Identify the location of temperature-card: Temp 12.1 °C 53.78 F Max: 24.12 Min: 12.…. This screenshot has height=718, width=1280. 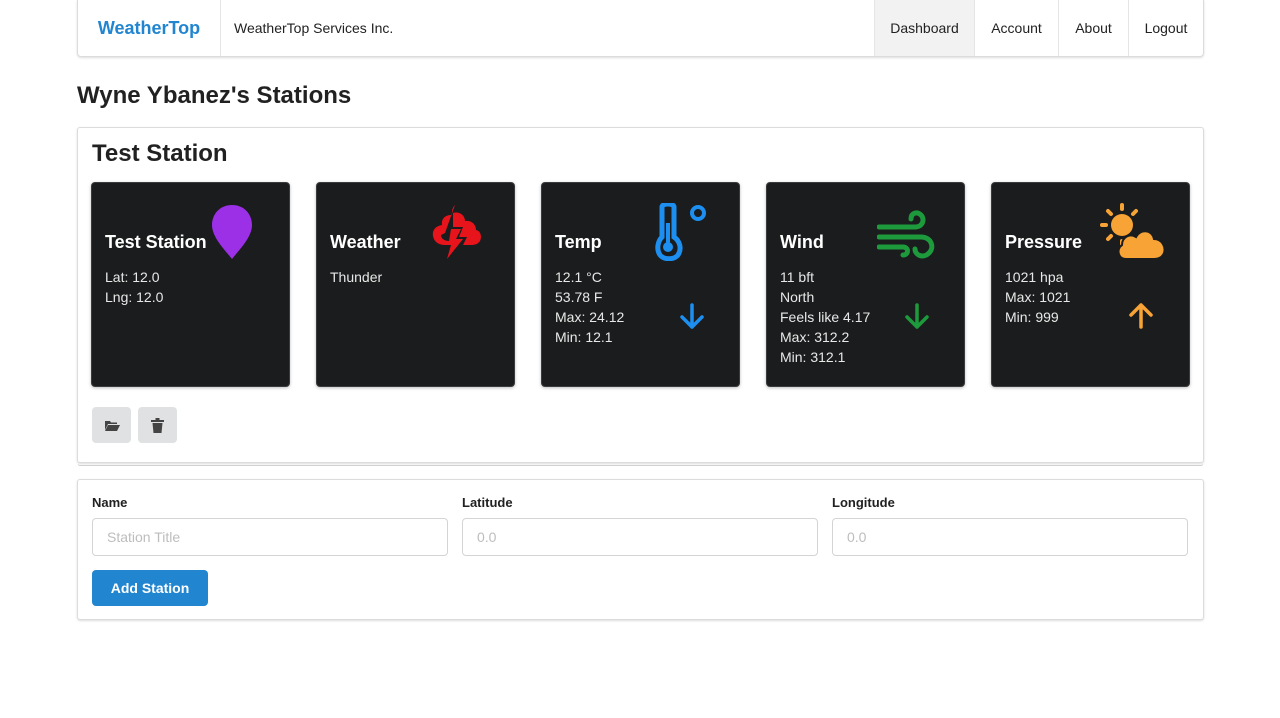
(640, 284).